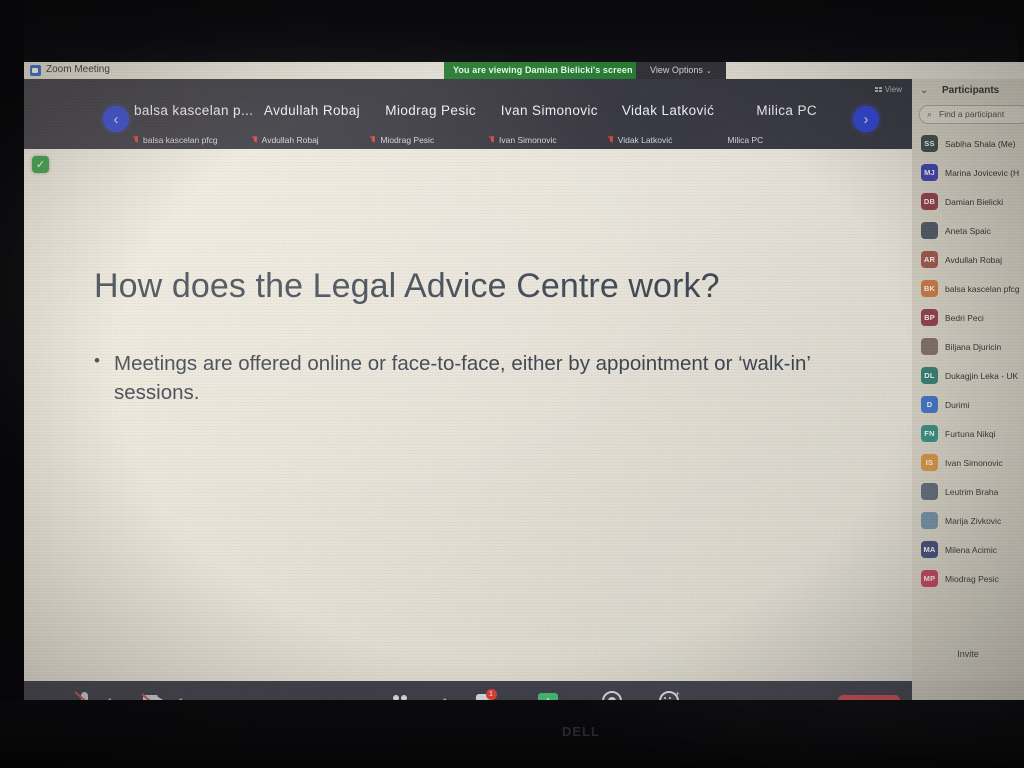  What do you see at coordinates (971, 90) in the screenshot?
I see `participants-panel-title: Participants` at bounding box center [971, 90].